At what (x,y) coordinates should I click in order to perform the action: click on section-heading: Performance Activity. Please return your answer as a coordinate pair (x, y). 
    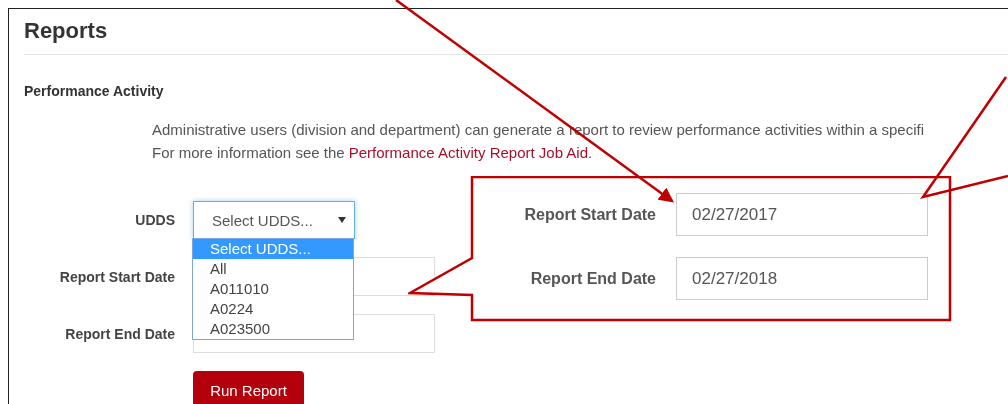
    Looking at the image, I should click on (94, 91).